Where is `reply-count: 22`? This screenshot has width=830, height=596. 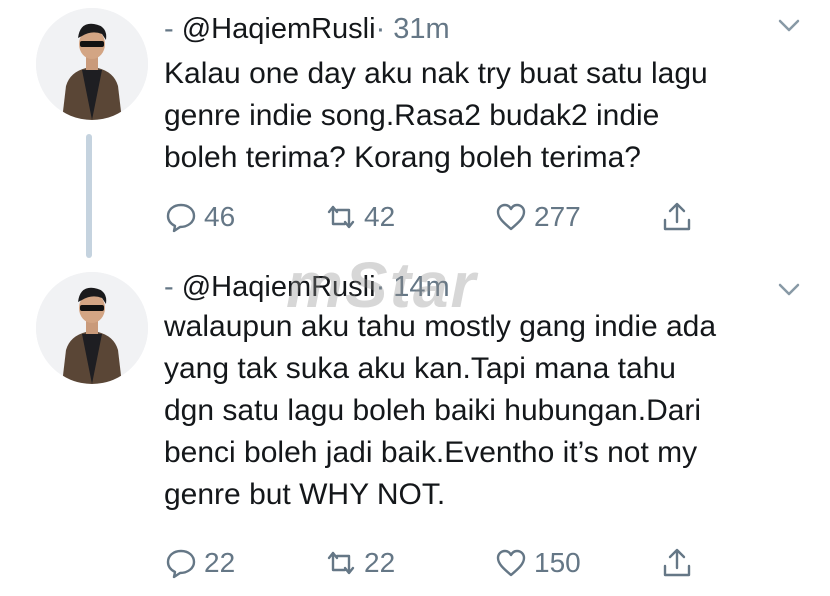 reply-count: 22 is located at coordinates (220, 562).